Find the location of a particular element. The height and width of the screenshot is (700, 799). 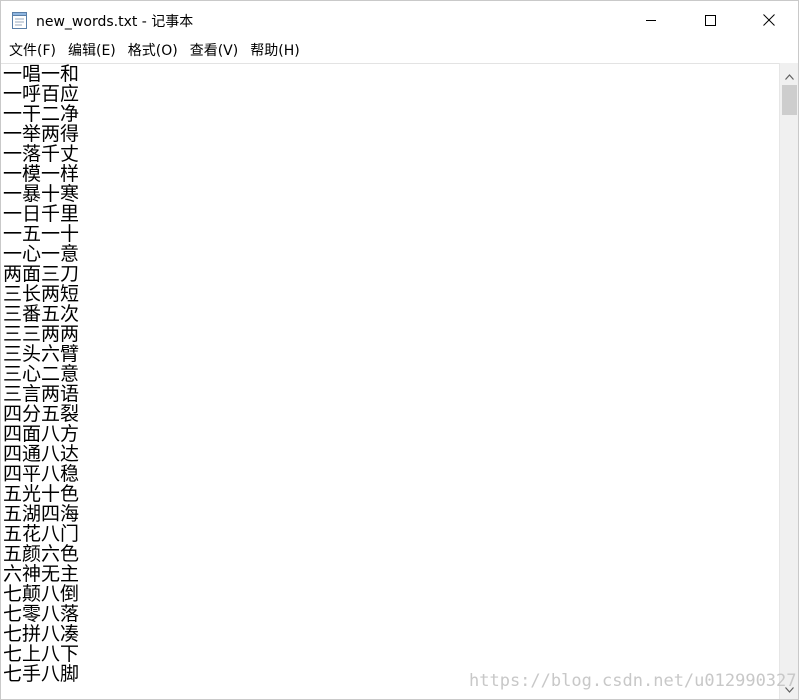

text-line: 一暴十寒 is located at coordinates (41, 194).